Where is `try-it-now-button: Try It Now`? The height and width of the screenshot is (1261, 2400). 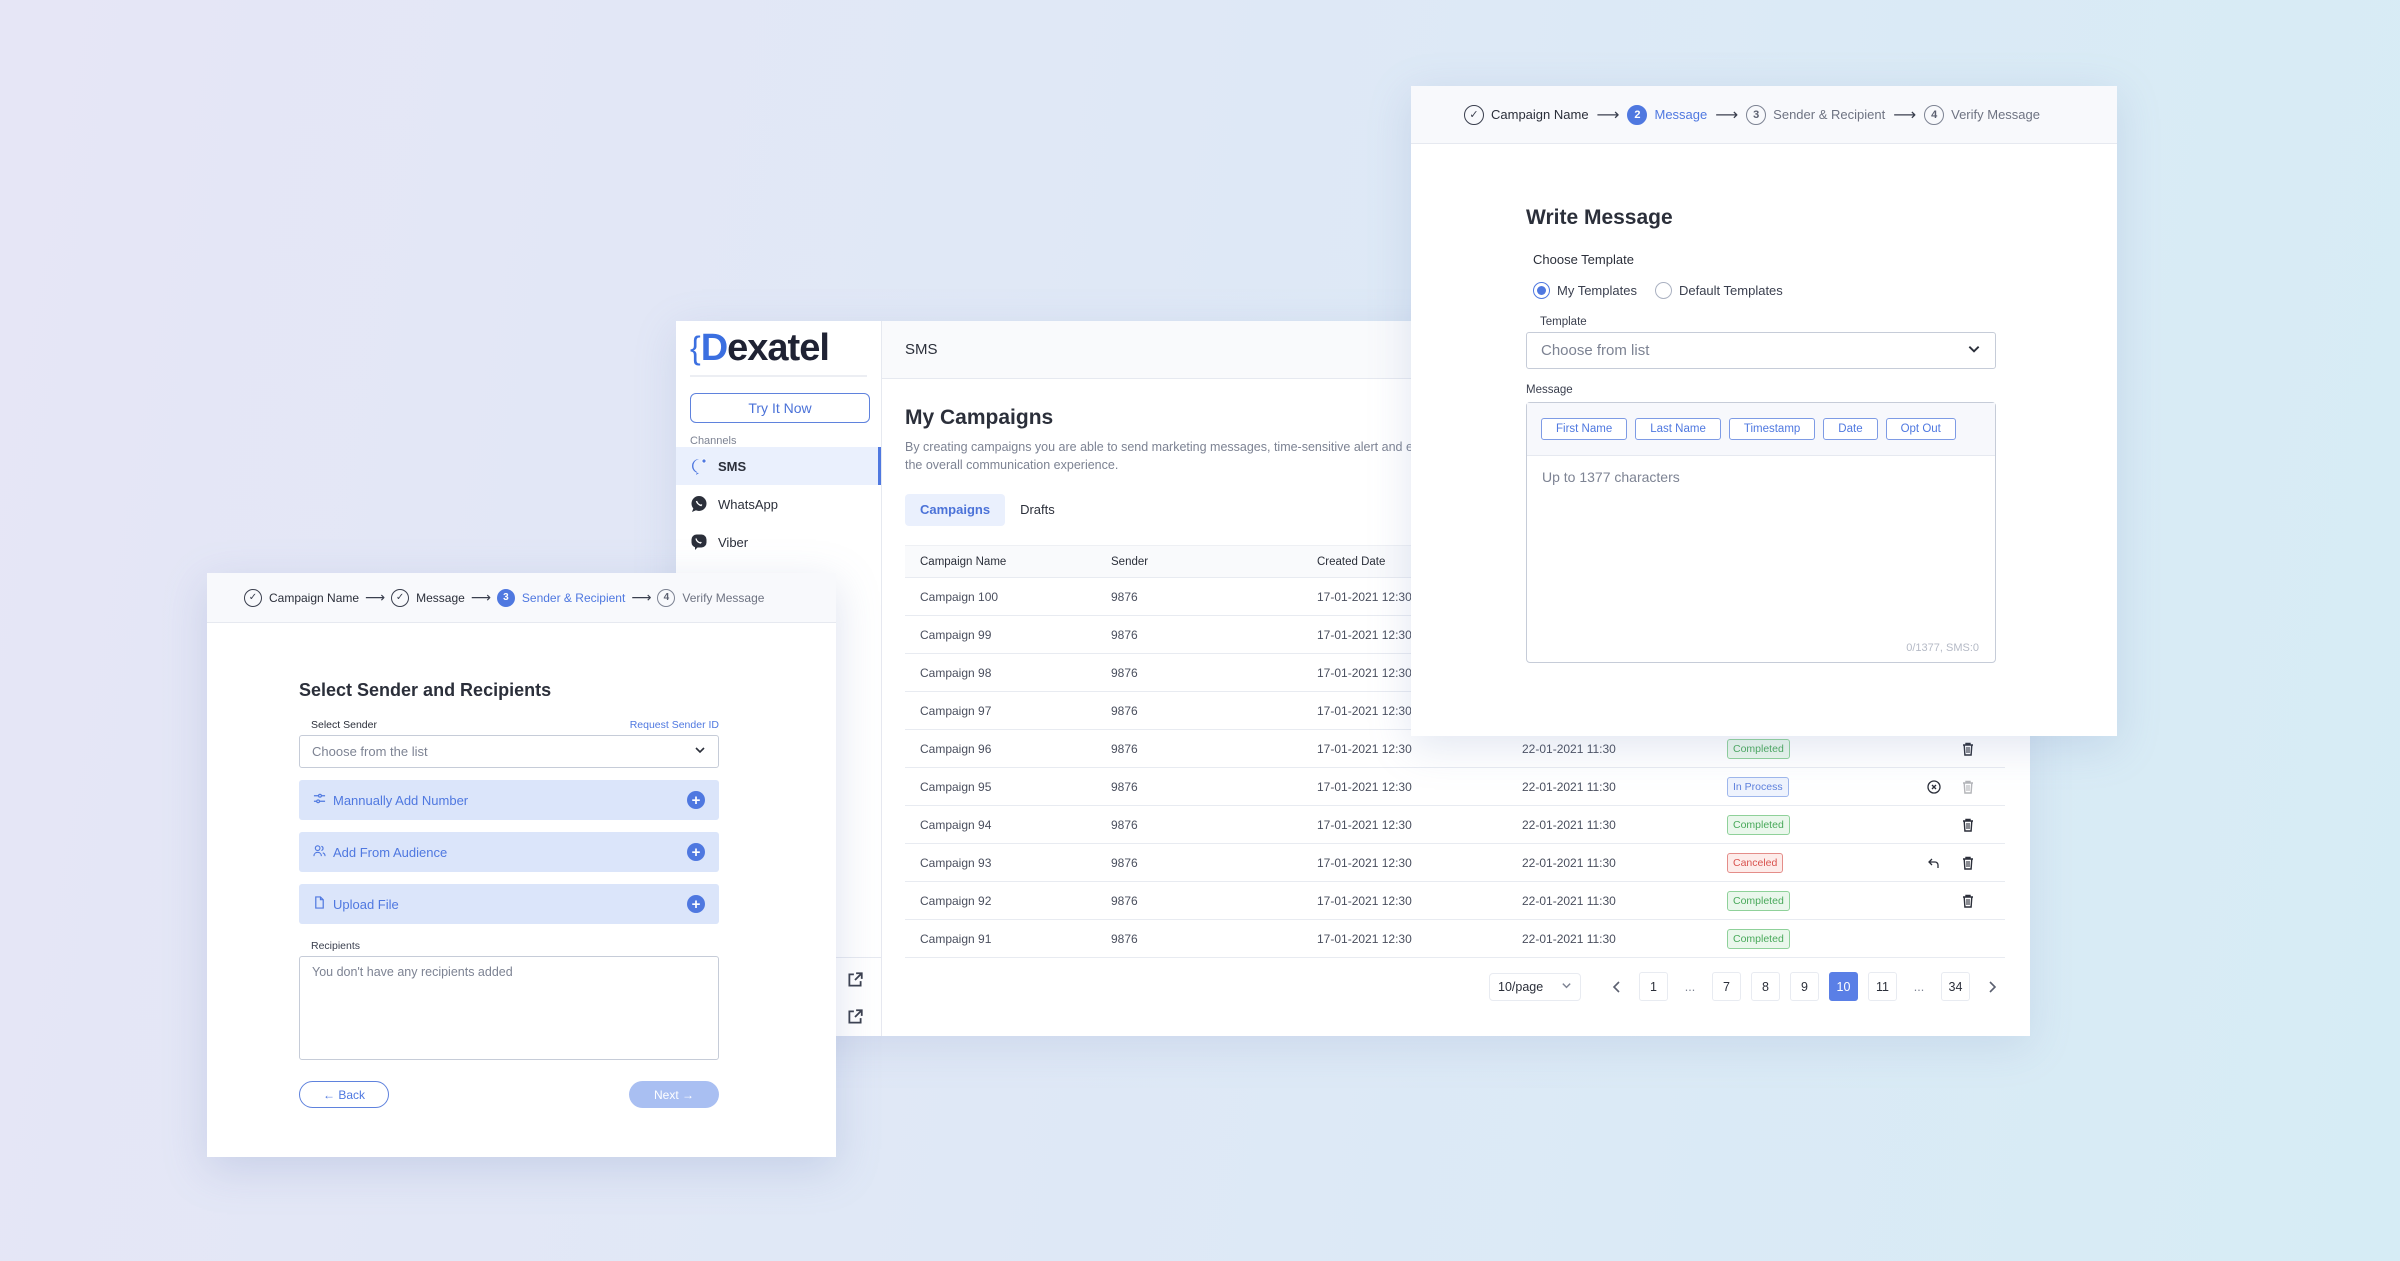
try-it-now-button: Try It Now is located at coordinates (780, 408).